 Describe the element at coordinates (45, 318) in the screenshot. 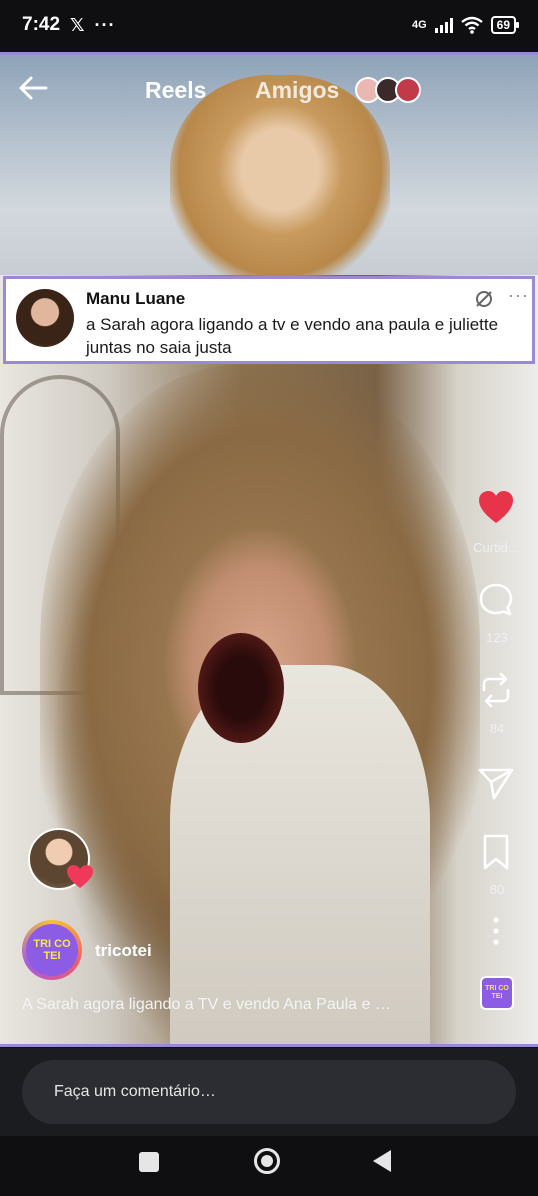

I see `avatar` at that location.